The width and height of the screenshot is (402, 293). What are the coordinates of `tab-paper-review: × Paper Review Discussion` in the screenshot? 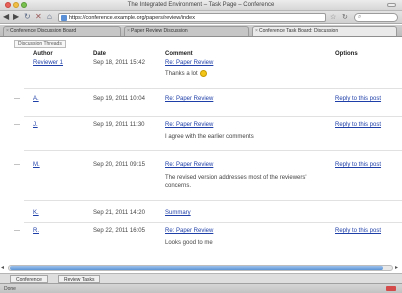 It's located at (186, 31).